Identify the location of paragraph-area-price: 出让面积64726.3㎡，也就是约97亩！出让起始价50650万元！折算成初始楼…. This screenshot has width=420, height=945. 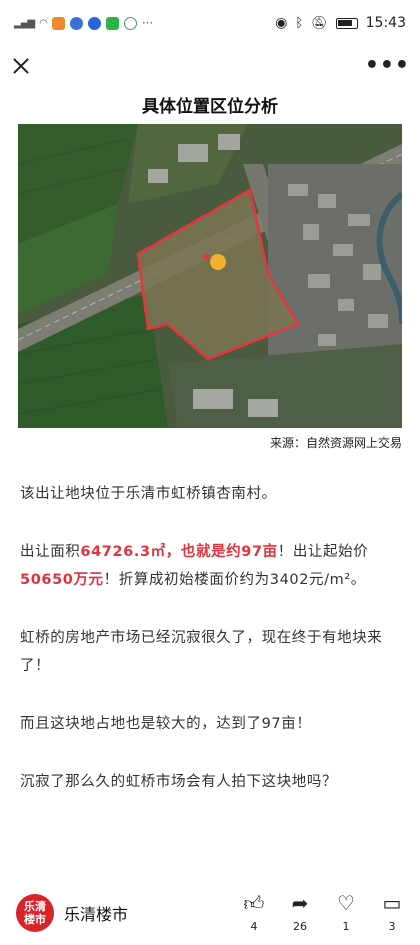
(194, 566).